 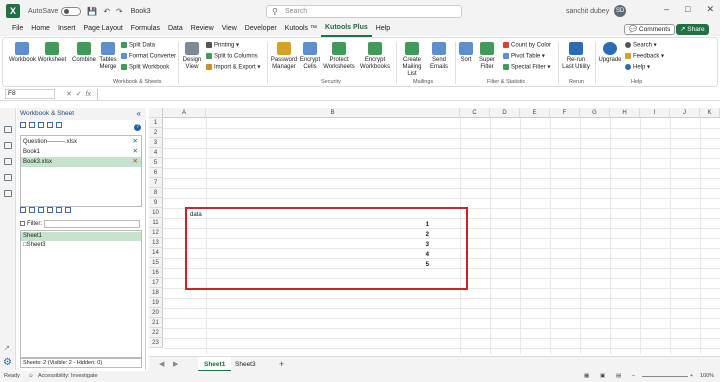 I want to click on tab-file: File, so click(x=17, y=29).